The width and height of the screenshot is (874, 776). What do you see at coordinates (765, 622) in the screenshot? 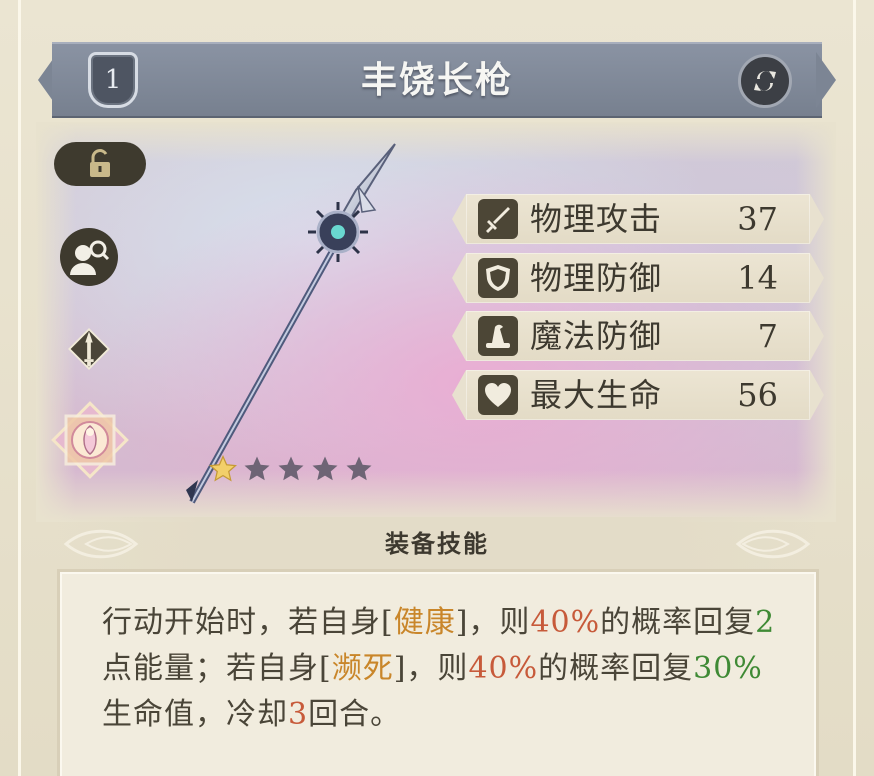
I see `skill-highlight: 2` at bounding box center [765, 622].